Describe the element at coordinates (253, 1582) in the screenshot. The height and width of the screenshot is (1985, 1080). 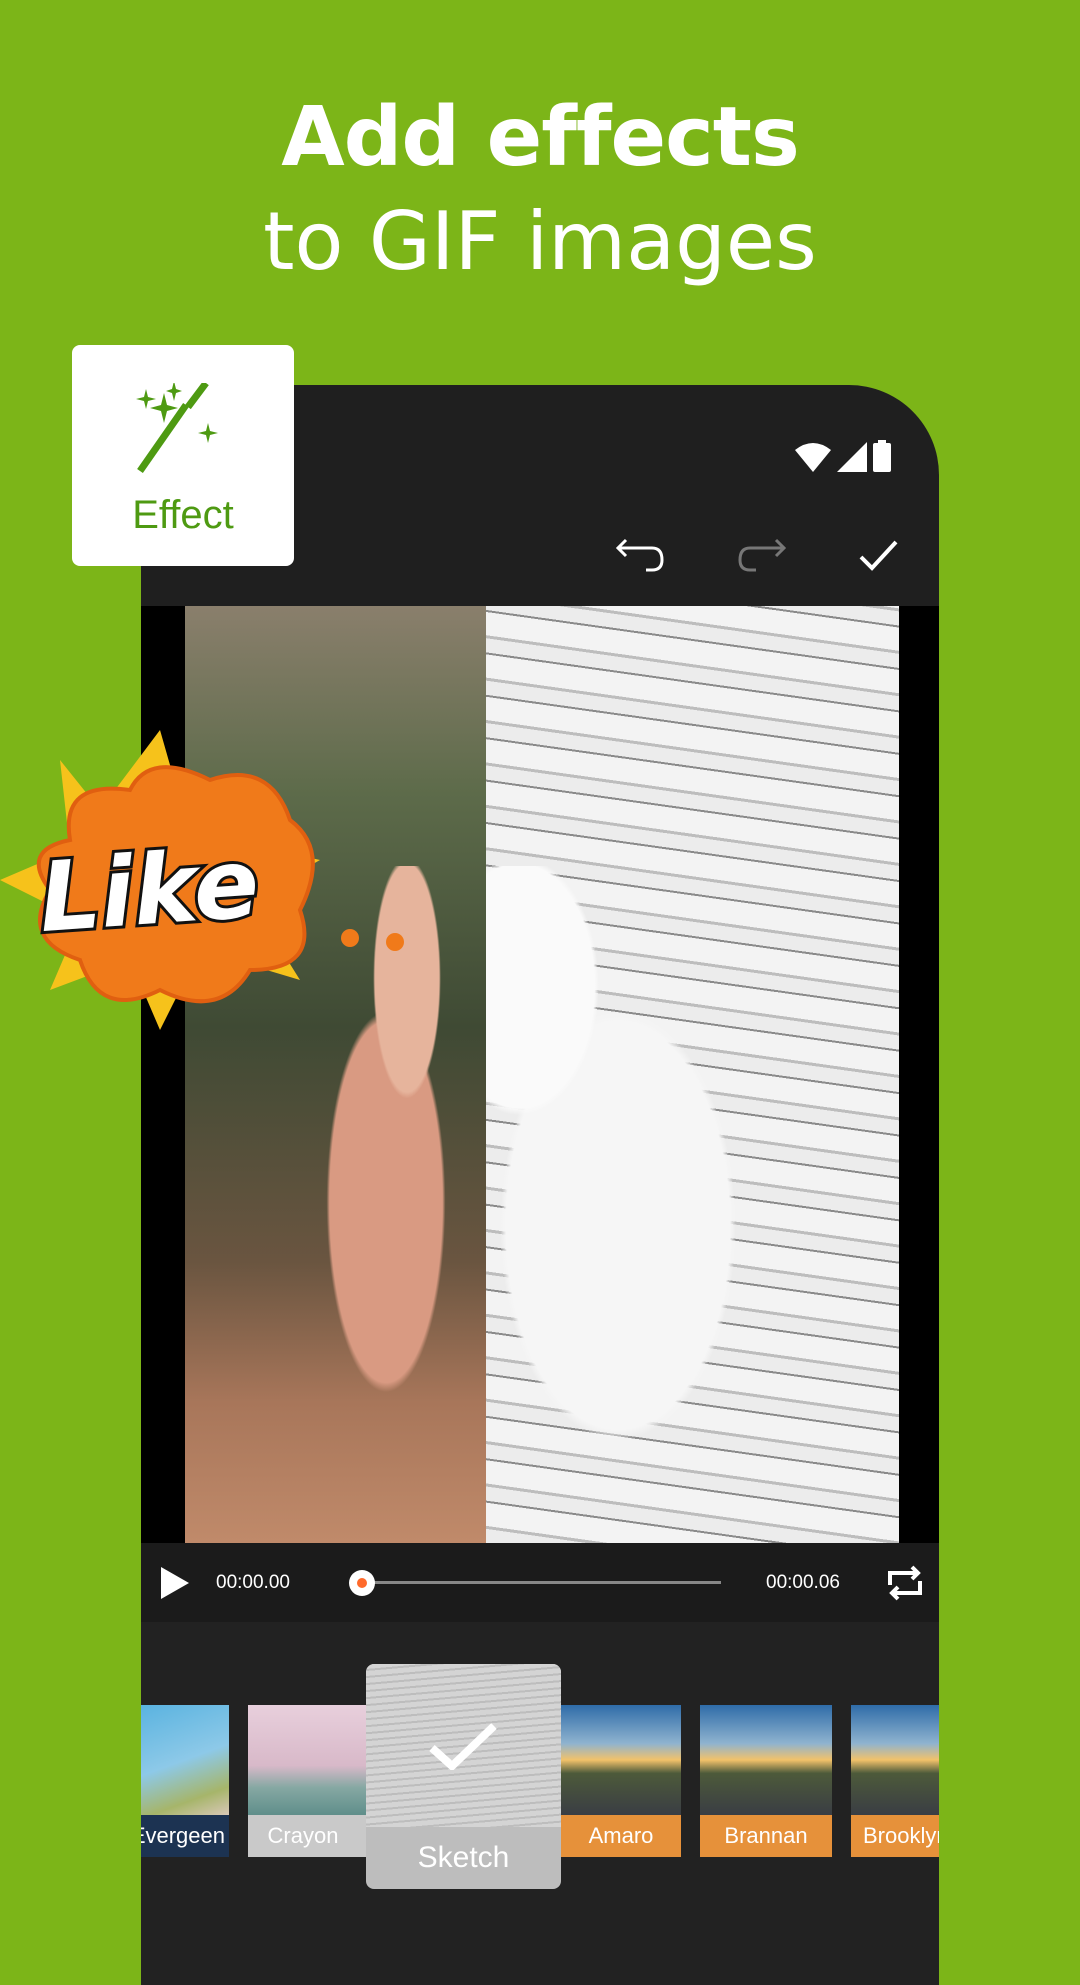
I see `current-time: 00:00.00` at that location.